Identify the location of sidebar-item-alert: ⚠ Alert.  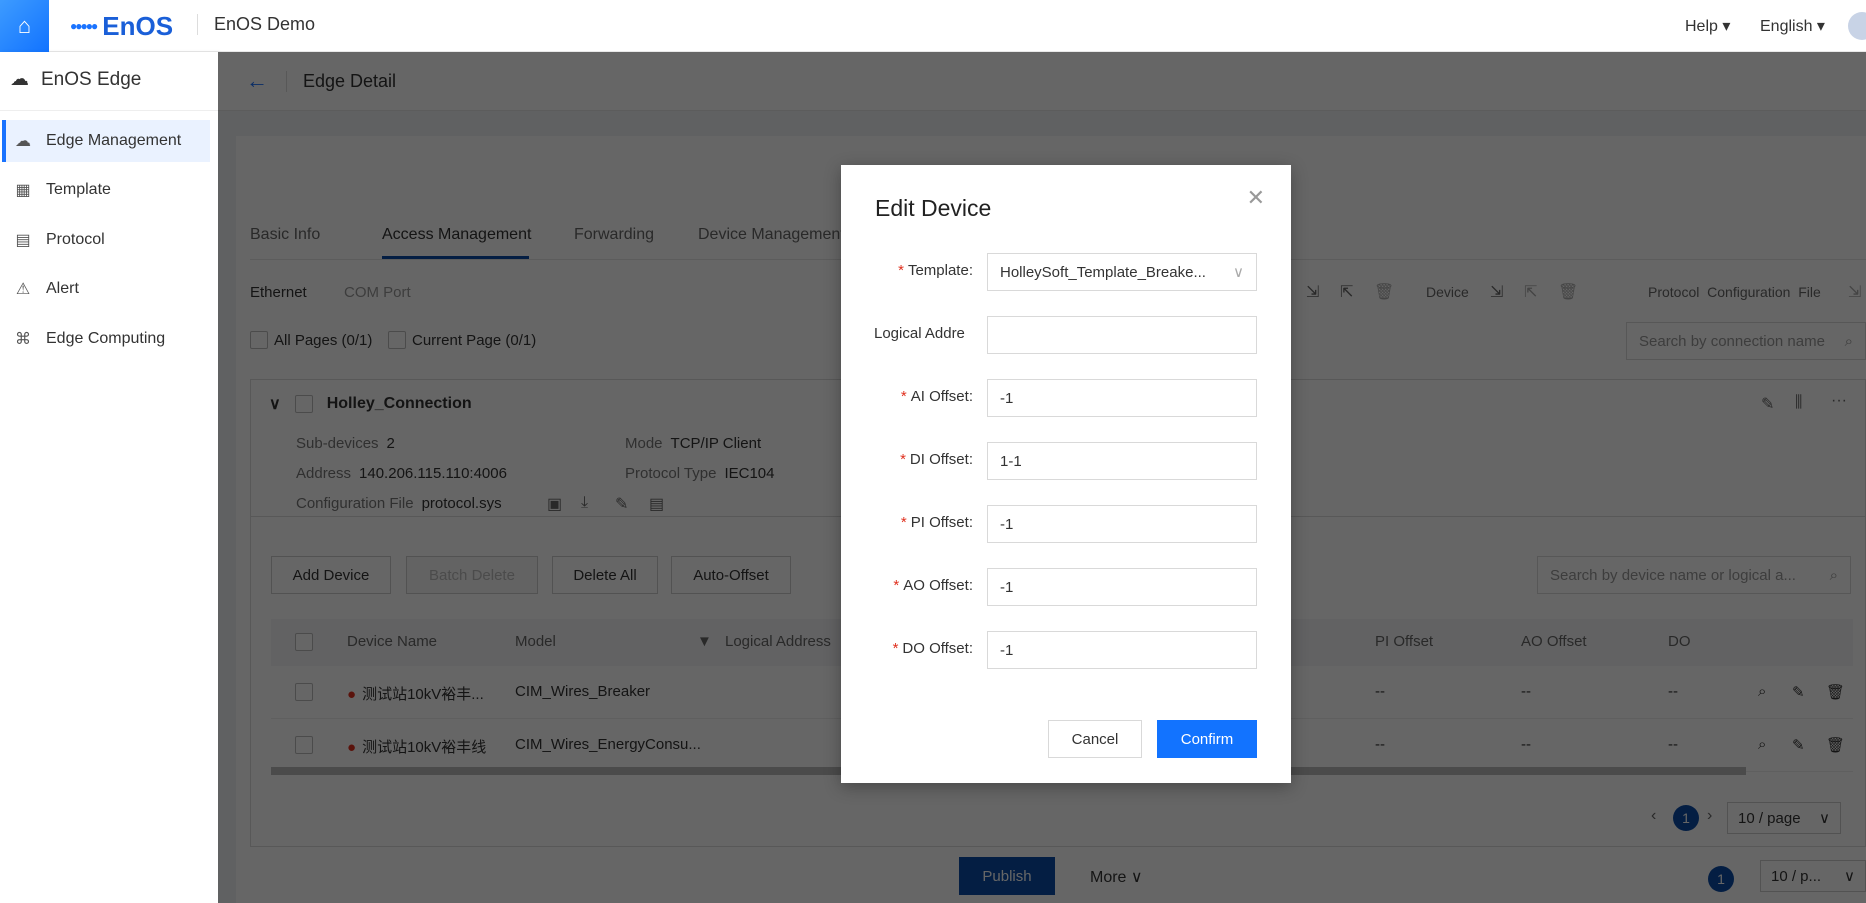
(108, 289).